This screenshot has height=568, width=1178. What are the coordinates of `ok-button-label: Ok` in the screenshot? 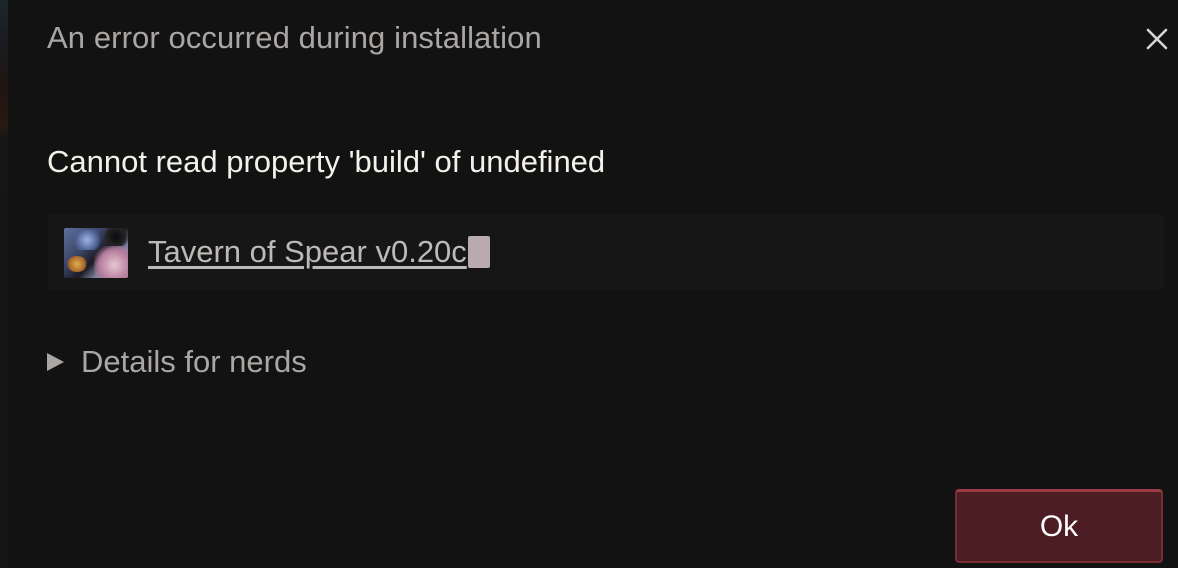 It's located at (1059, 526).